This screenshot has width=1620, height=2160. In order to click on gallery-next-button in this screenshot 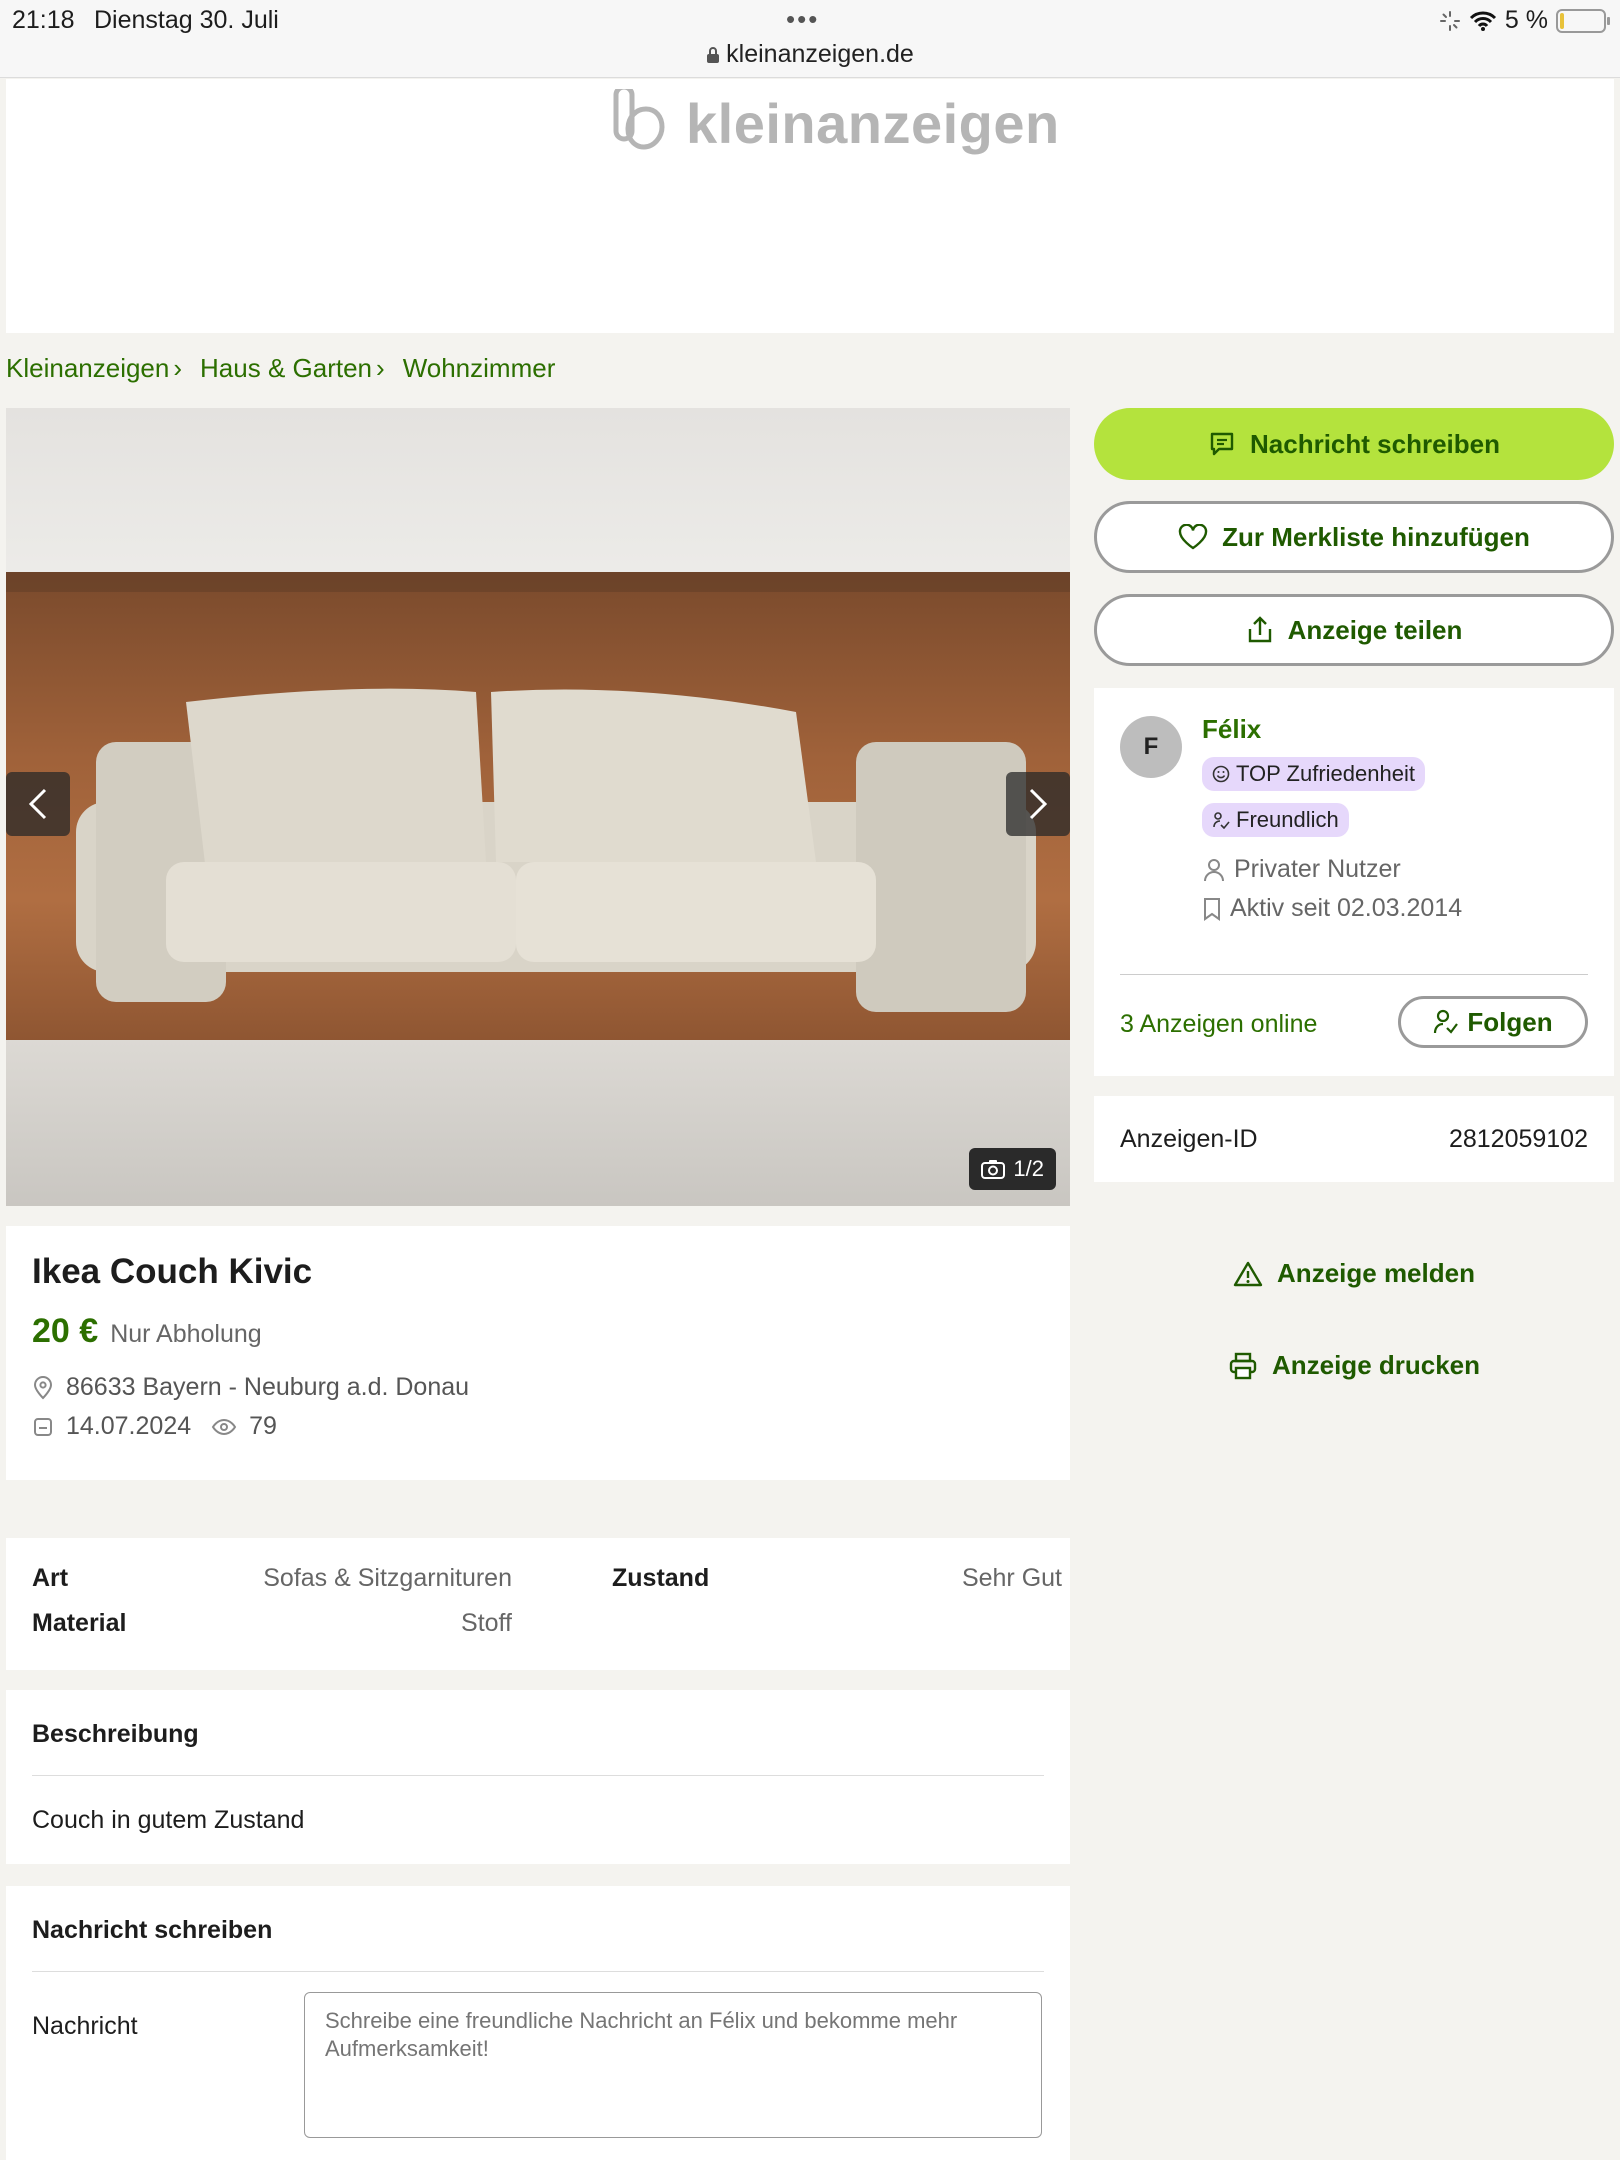, I will do `click(1038, 804)`.